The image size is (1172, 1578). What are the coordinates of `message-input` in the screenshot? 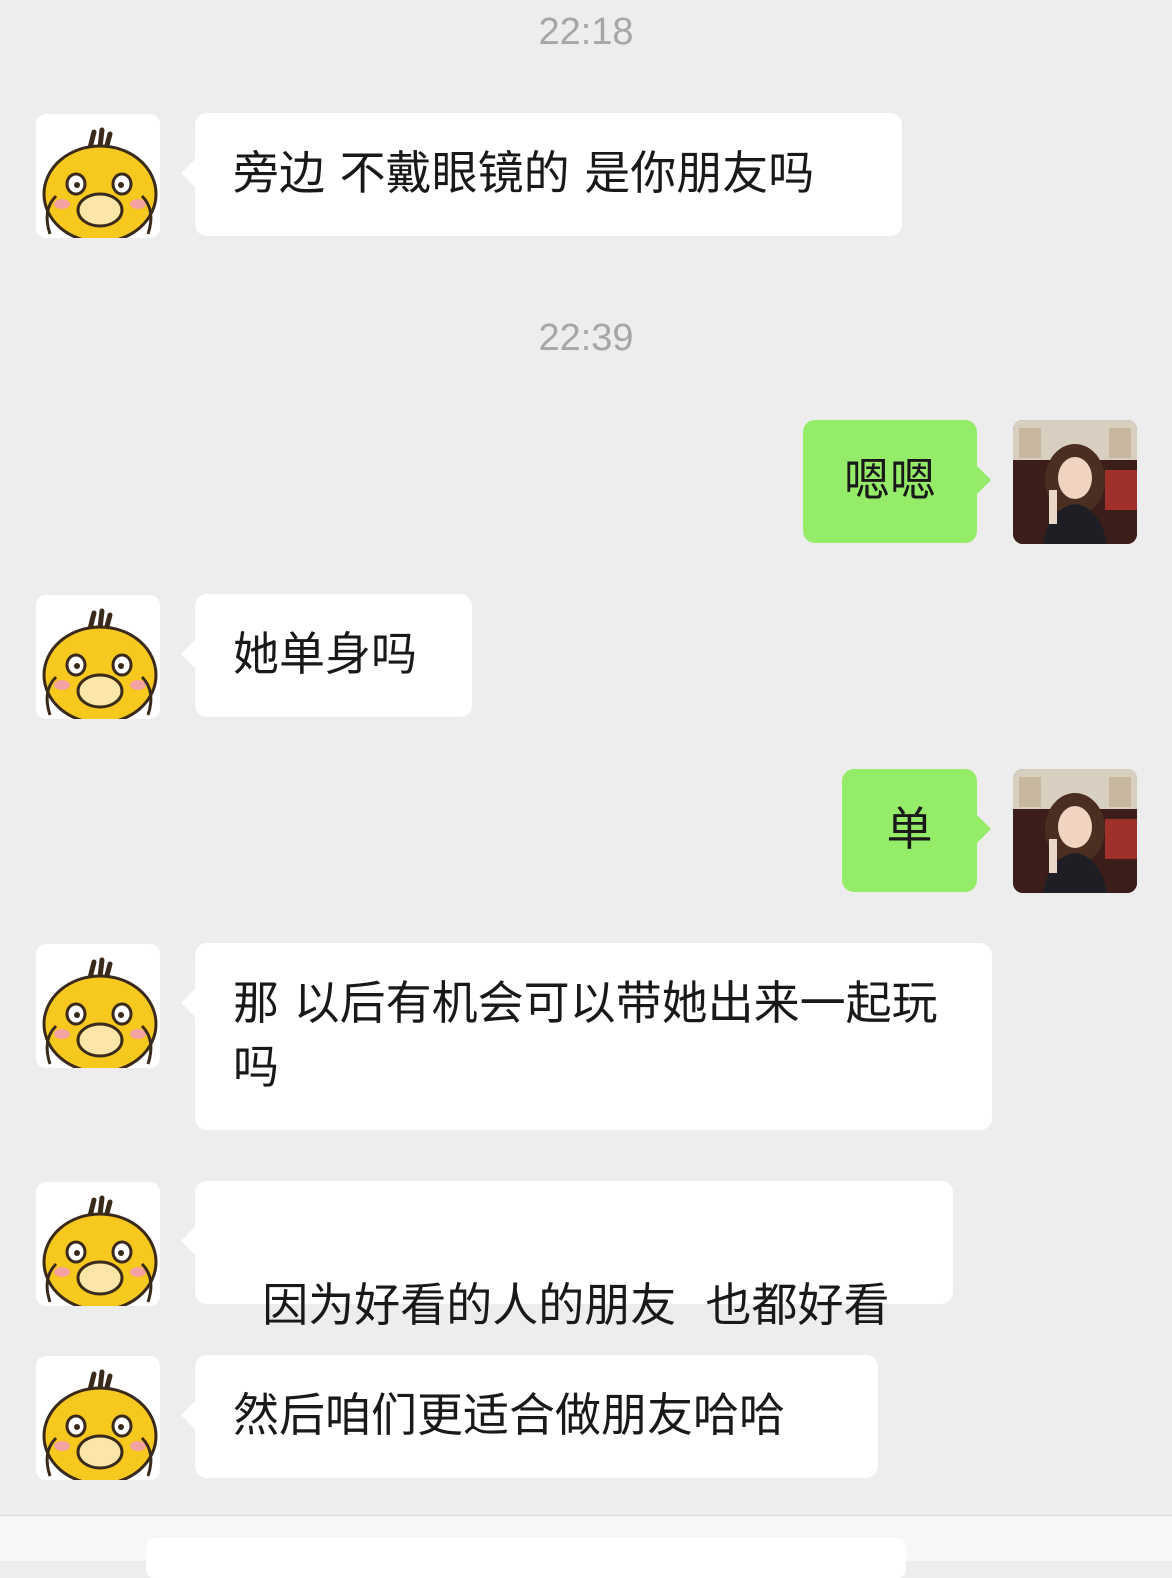 It's located at (526, 1558).